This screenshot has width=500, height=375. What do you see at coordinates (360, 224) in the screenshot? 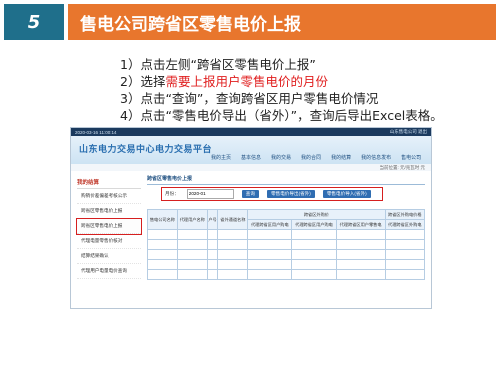
I see `col-sub-3: 代理跨省区用户零售电` at bounding box center [360, 224].